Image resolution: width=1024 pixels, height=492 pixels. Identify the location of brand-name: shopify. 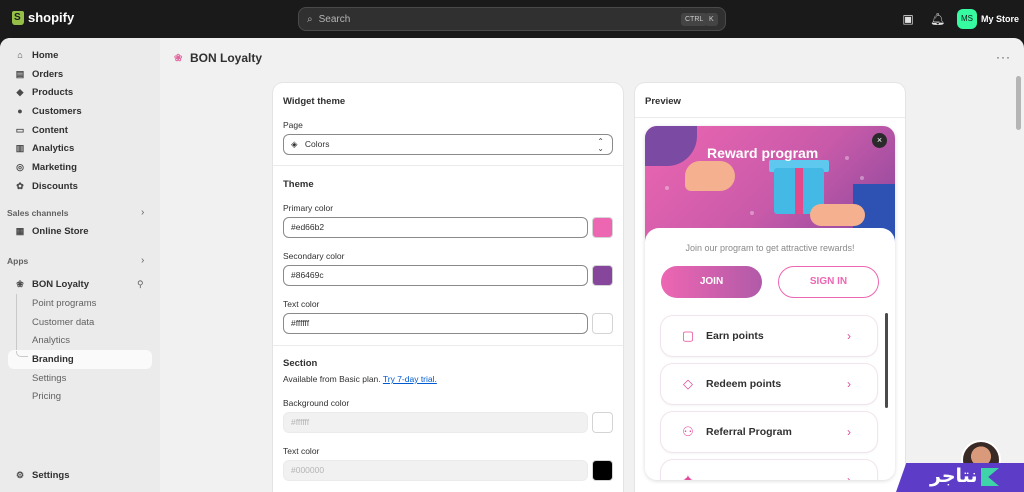
(51, 17).